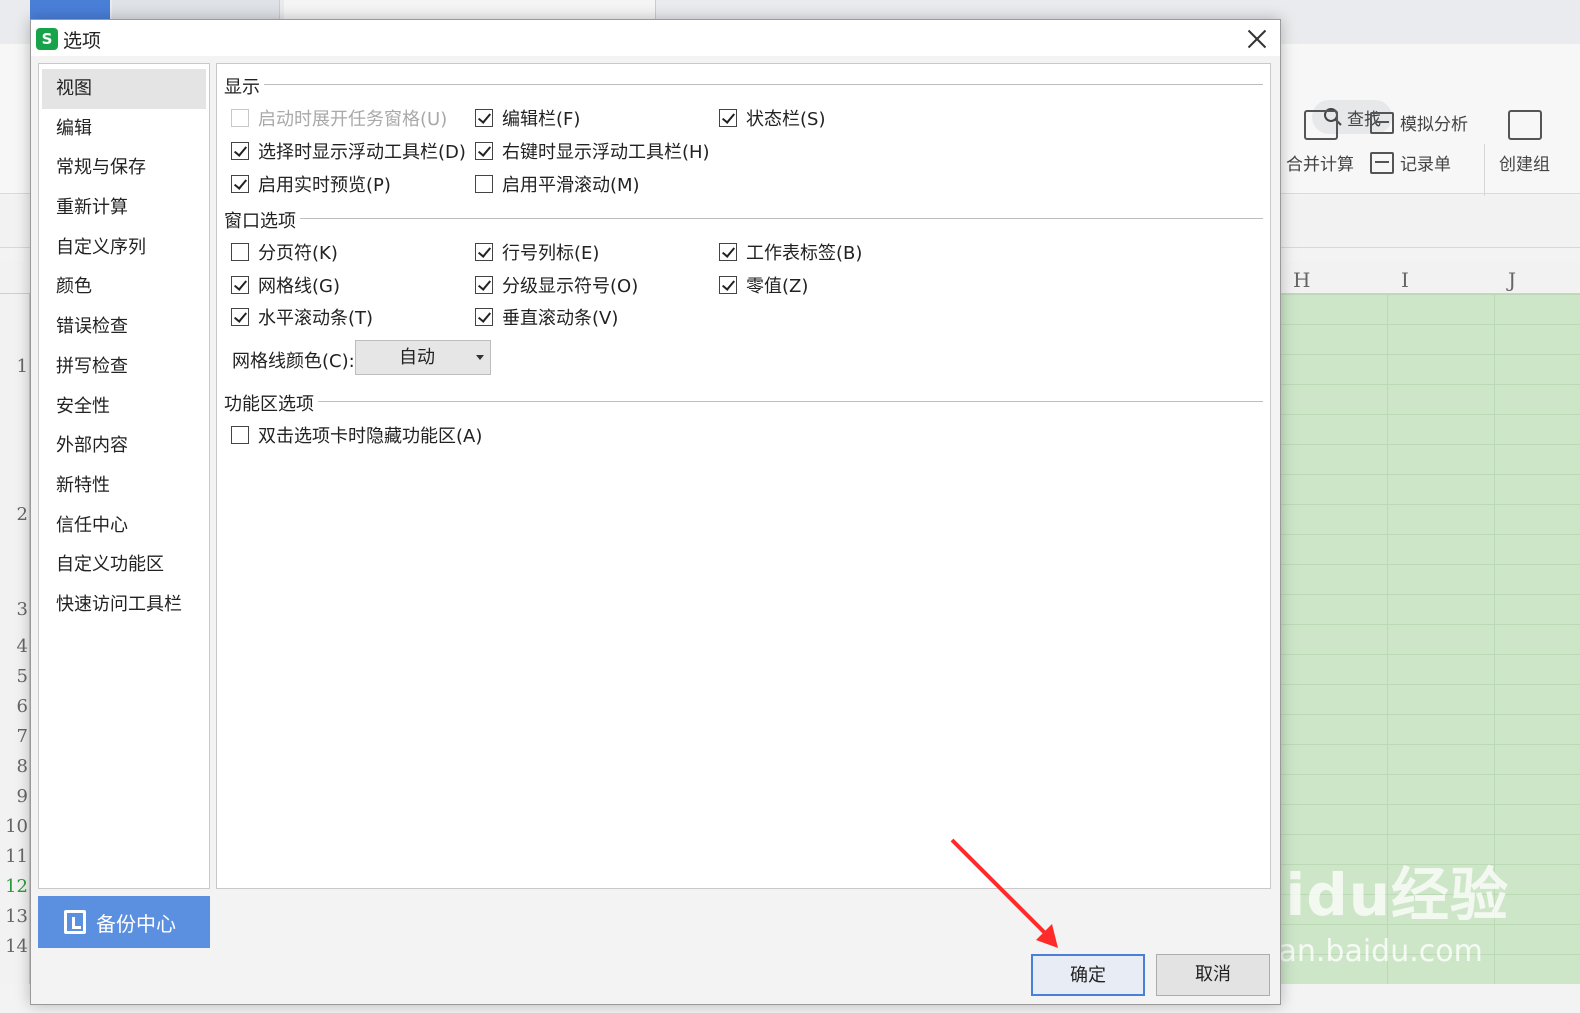 The image size is (1580, 1013). I want to click on option-checkbox: 分页符(K), so click(284, 252).